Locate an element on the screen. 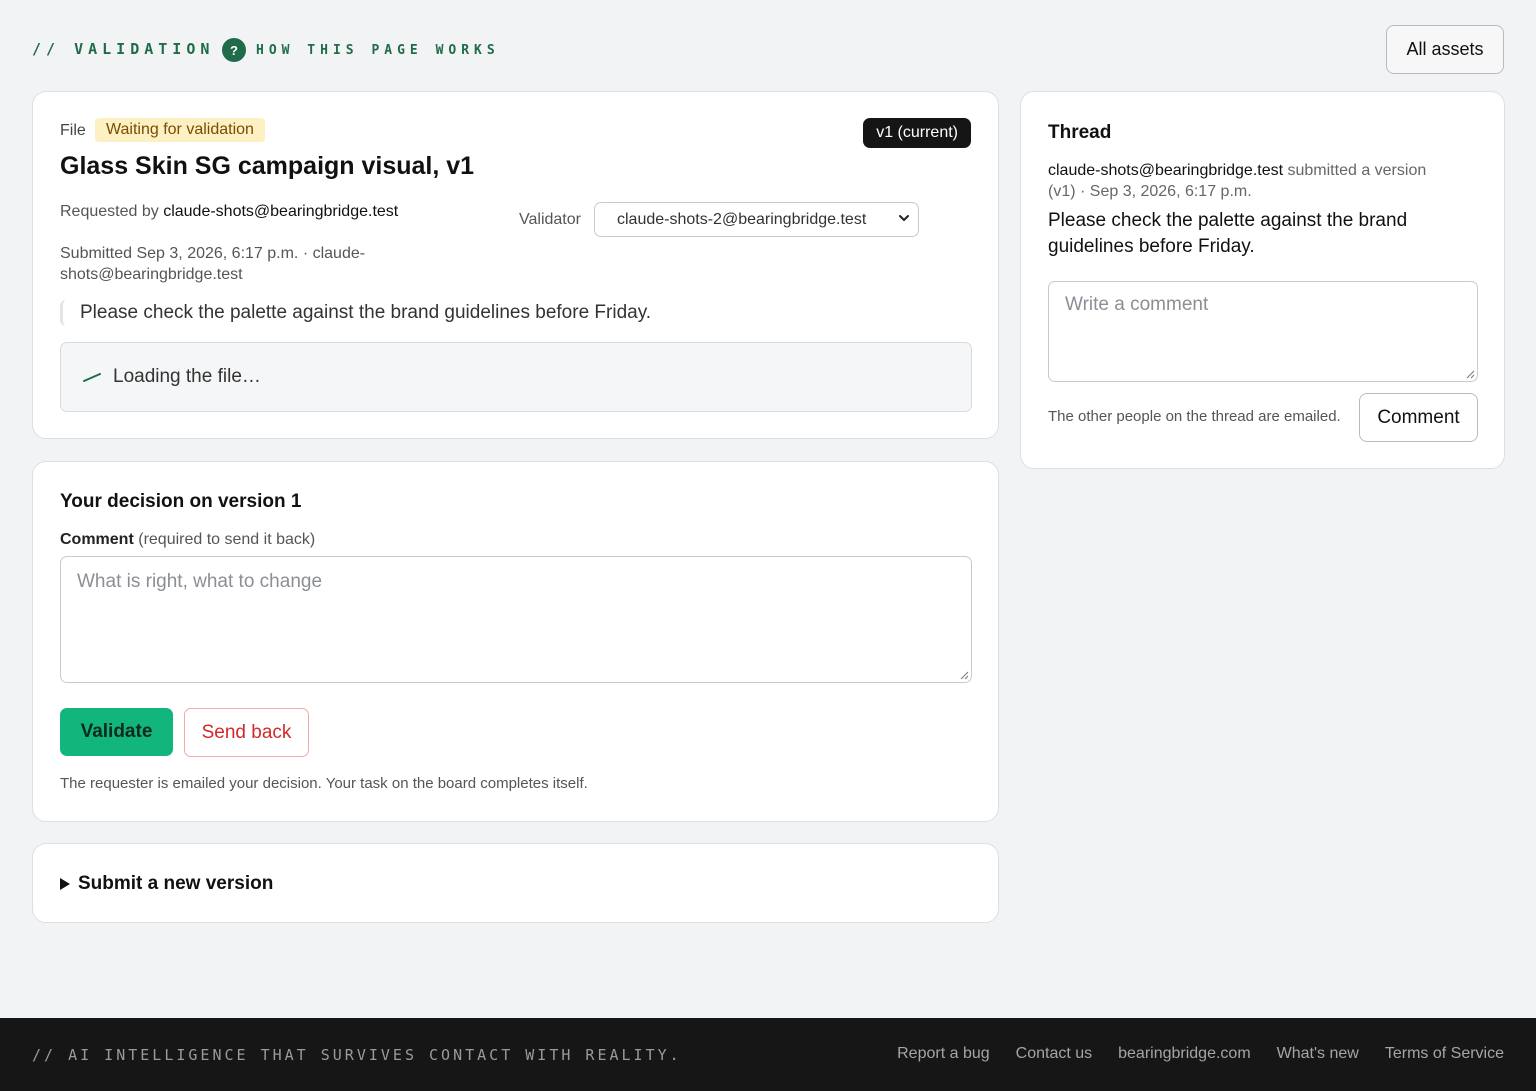  comment-button: Comment is located at coordinates (1418, 417).